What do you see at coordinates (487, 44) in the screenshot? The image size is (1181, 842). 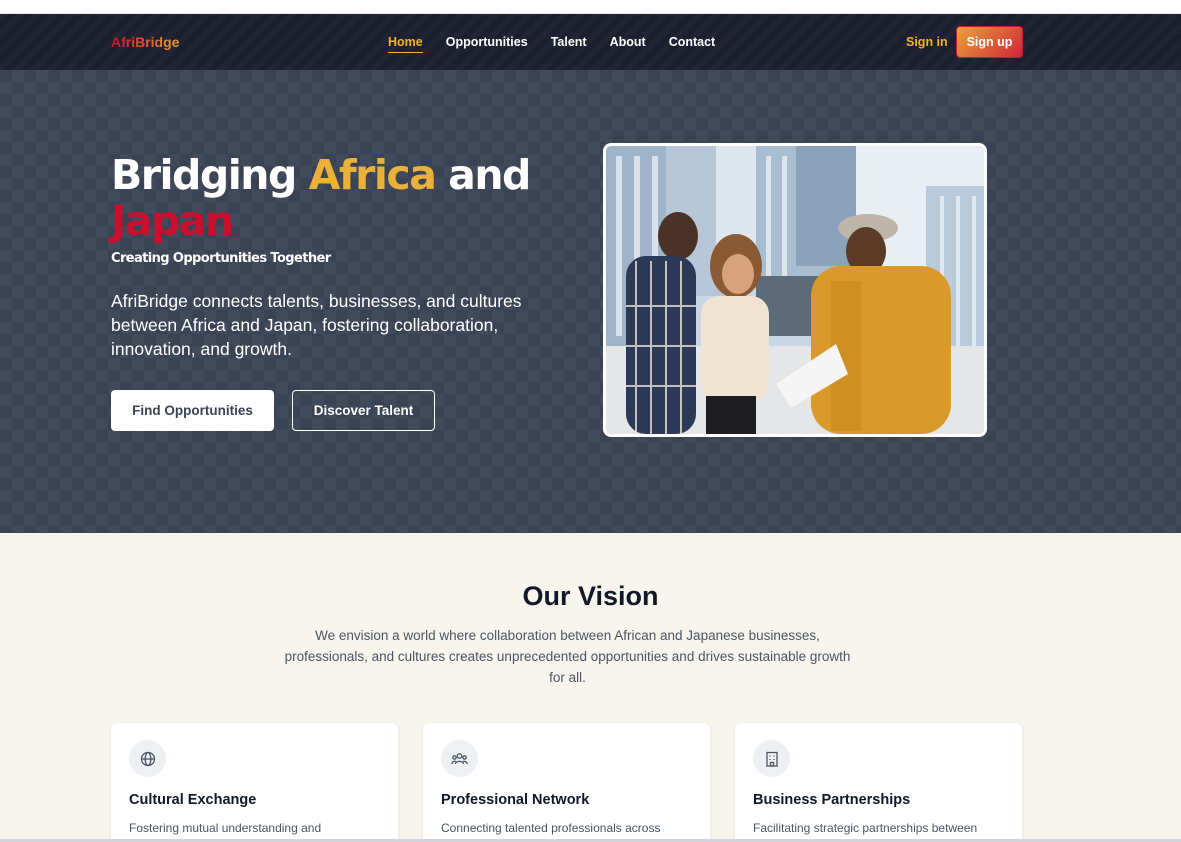 I see `nav-link-opportunities: Opportunities` at bounding box center [487, 44].